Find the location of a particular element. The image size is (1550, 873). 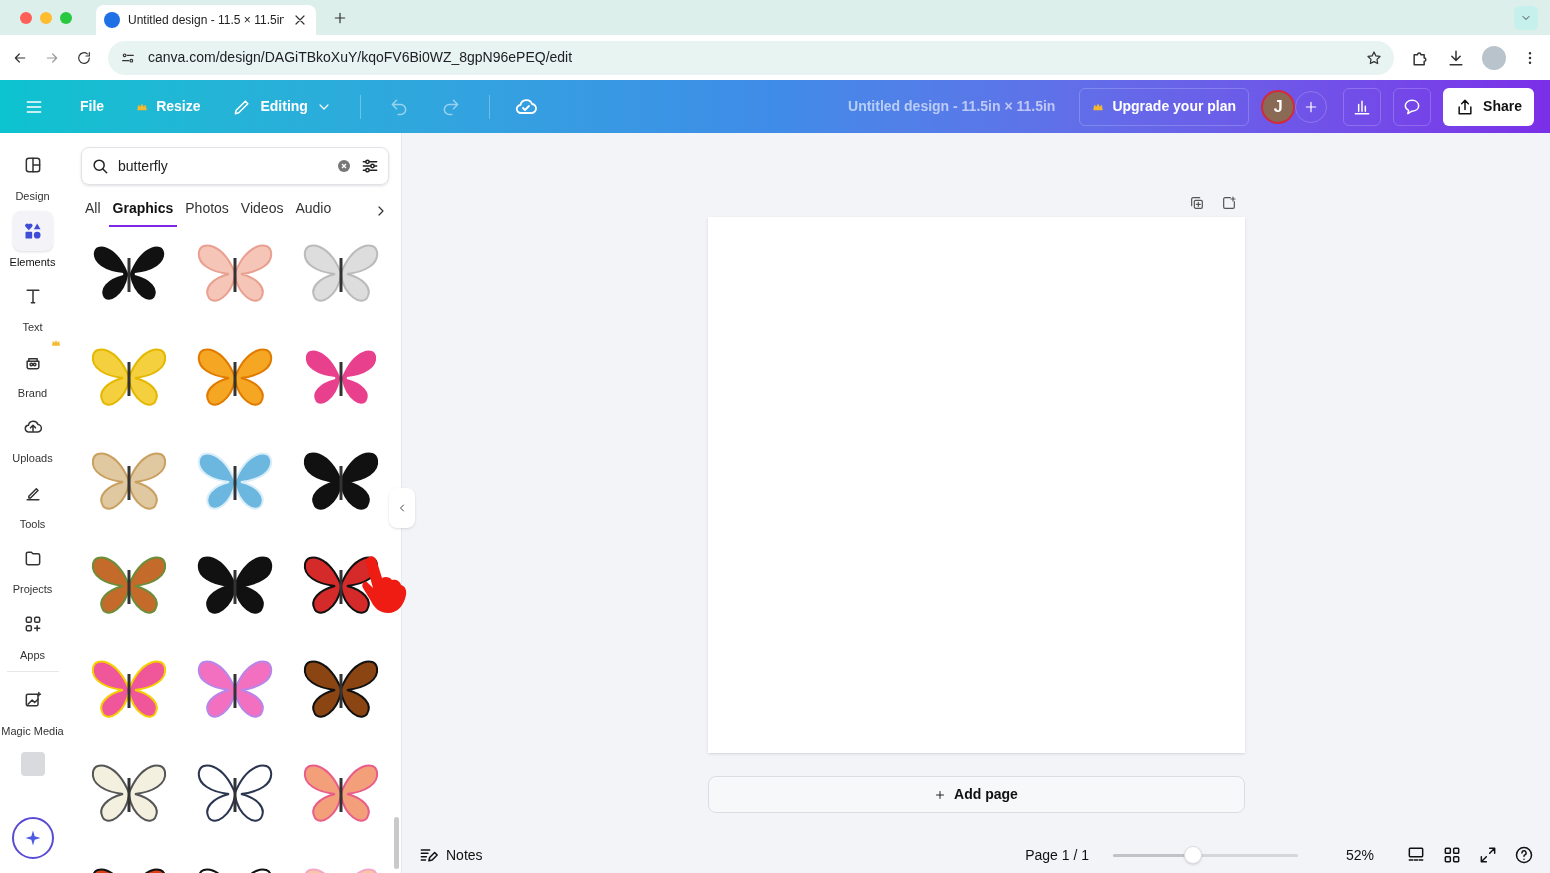

grid-view-icon is located at coordinates (1452, 855).